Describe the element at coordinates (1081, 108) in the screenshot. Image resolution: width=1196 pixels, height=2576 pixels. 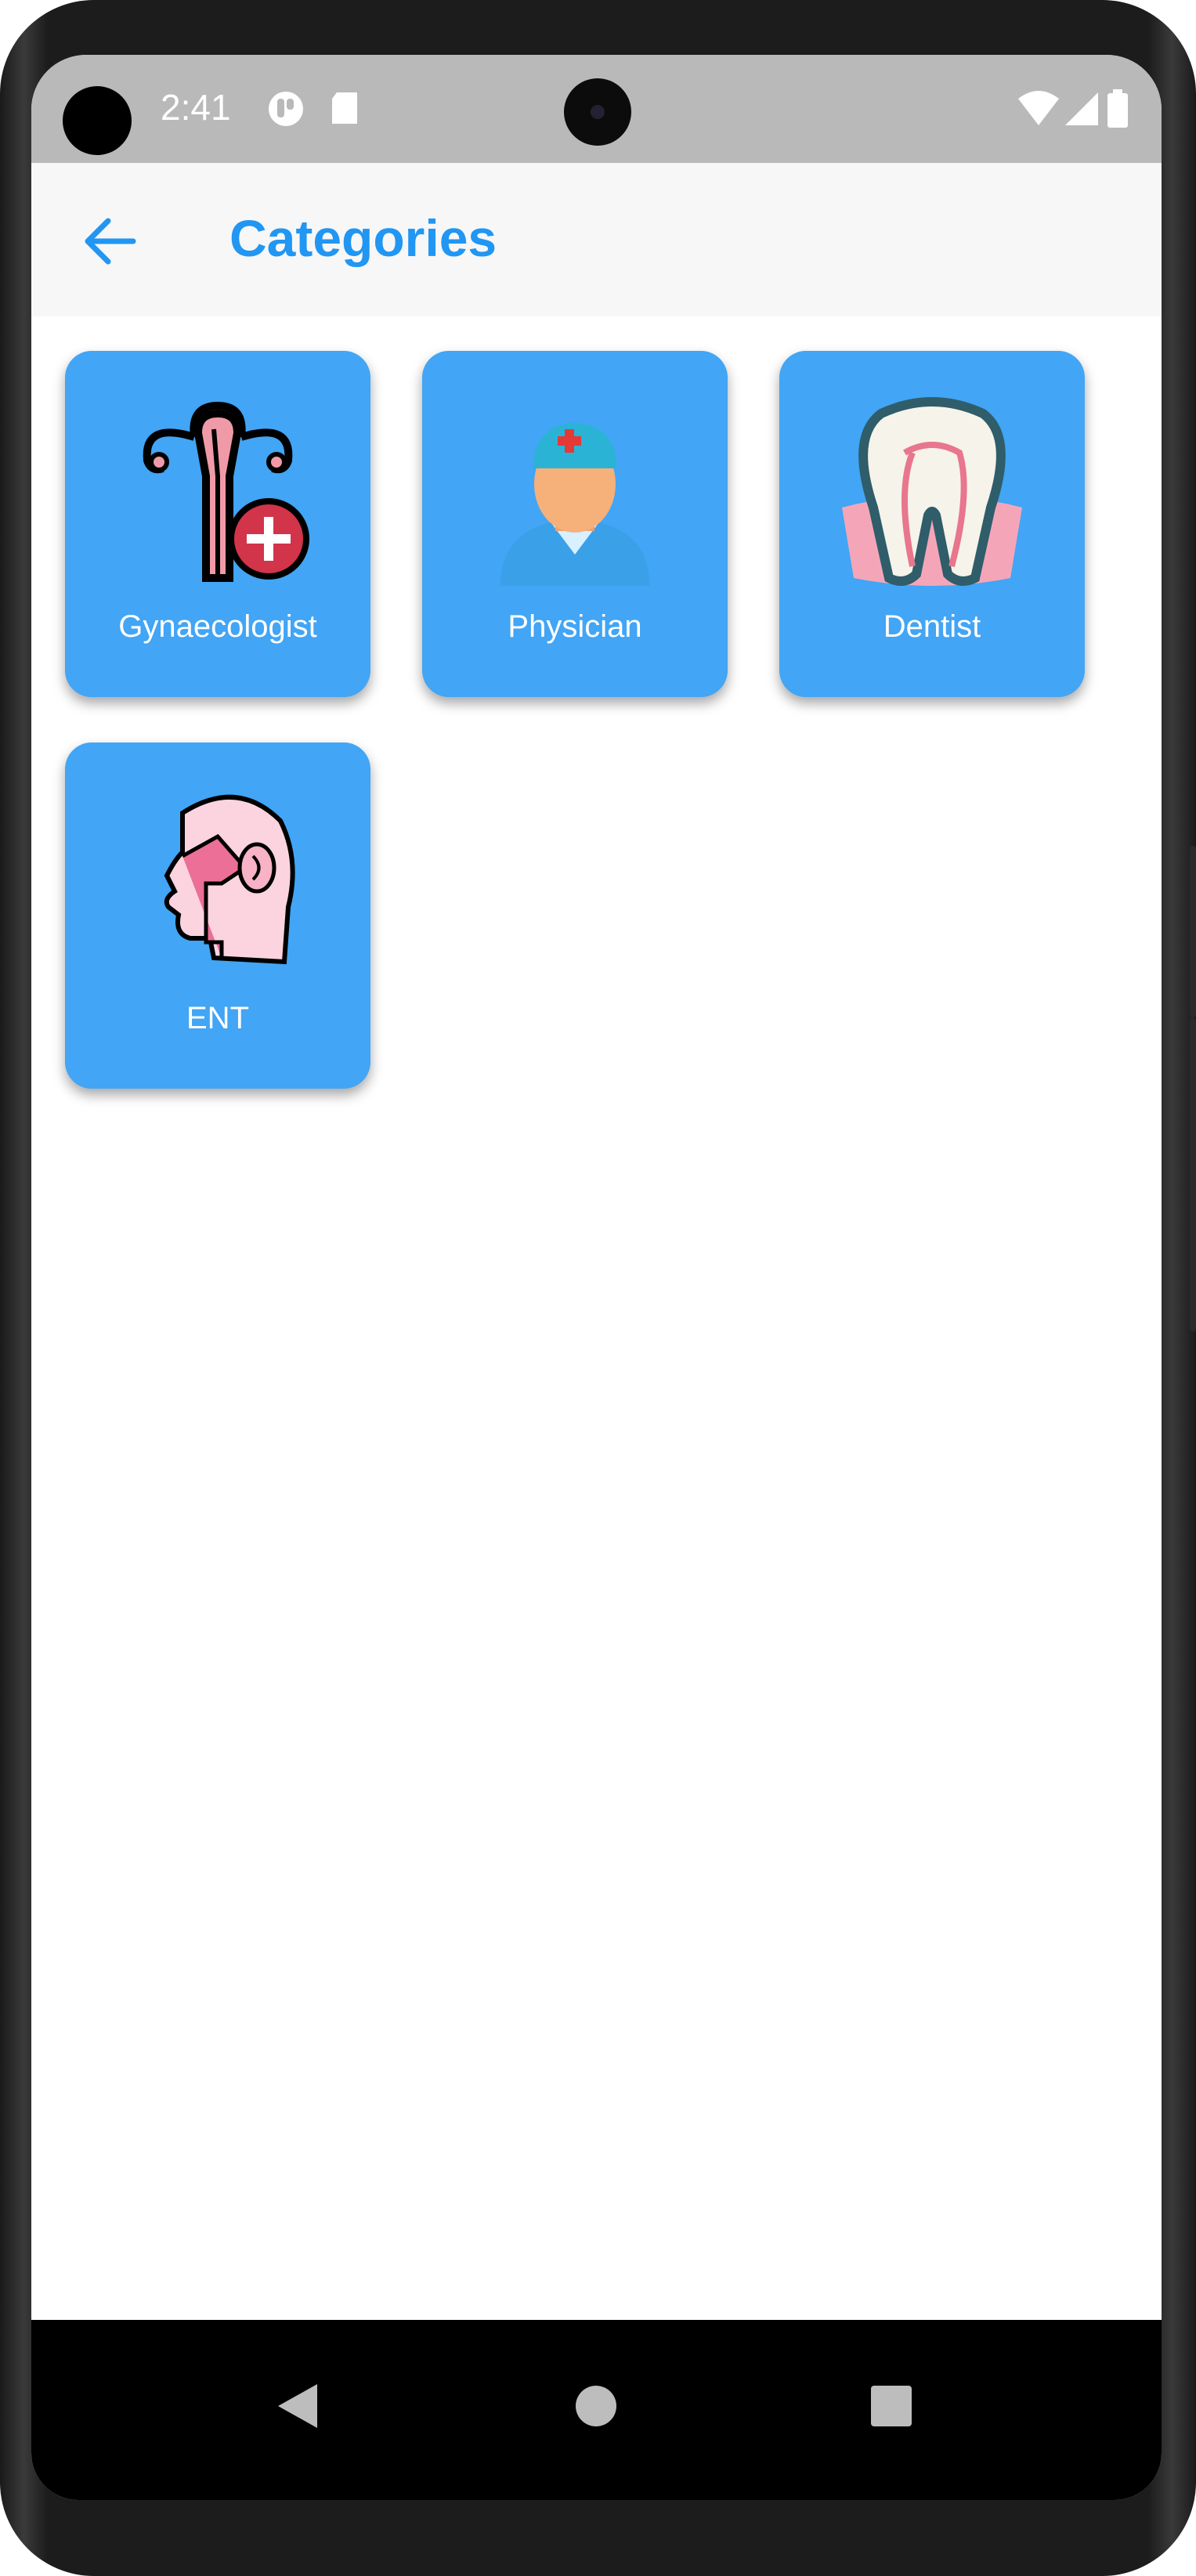
I see `signal-icon` at that location.